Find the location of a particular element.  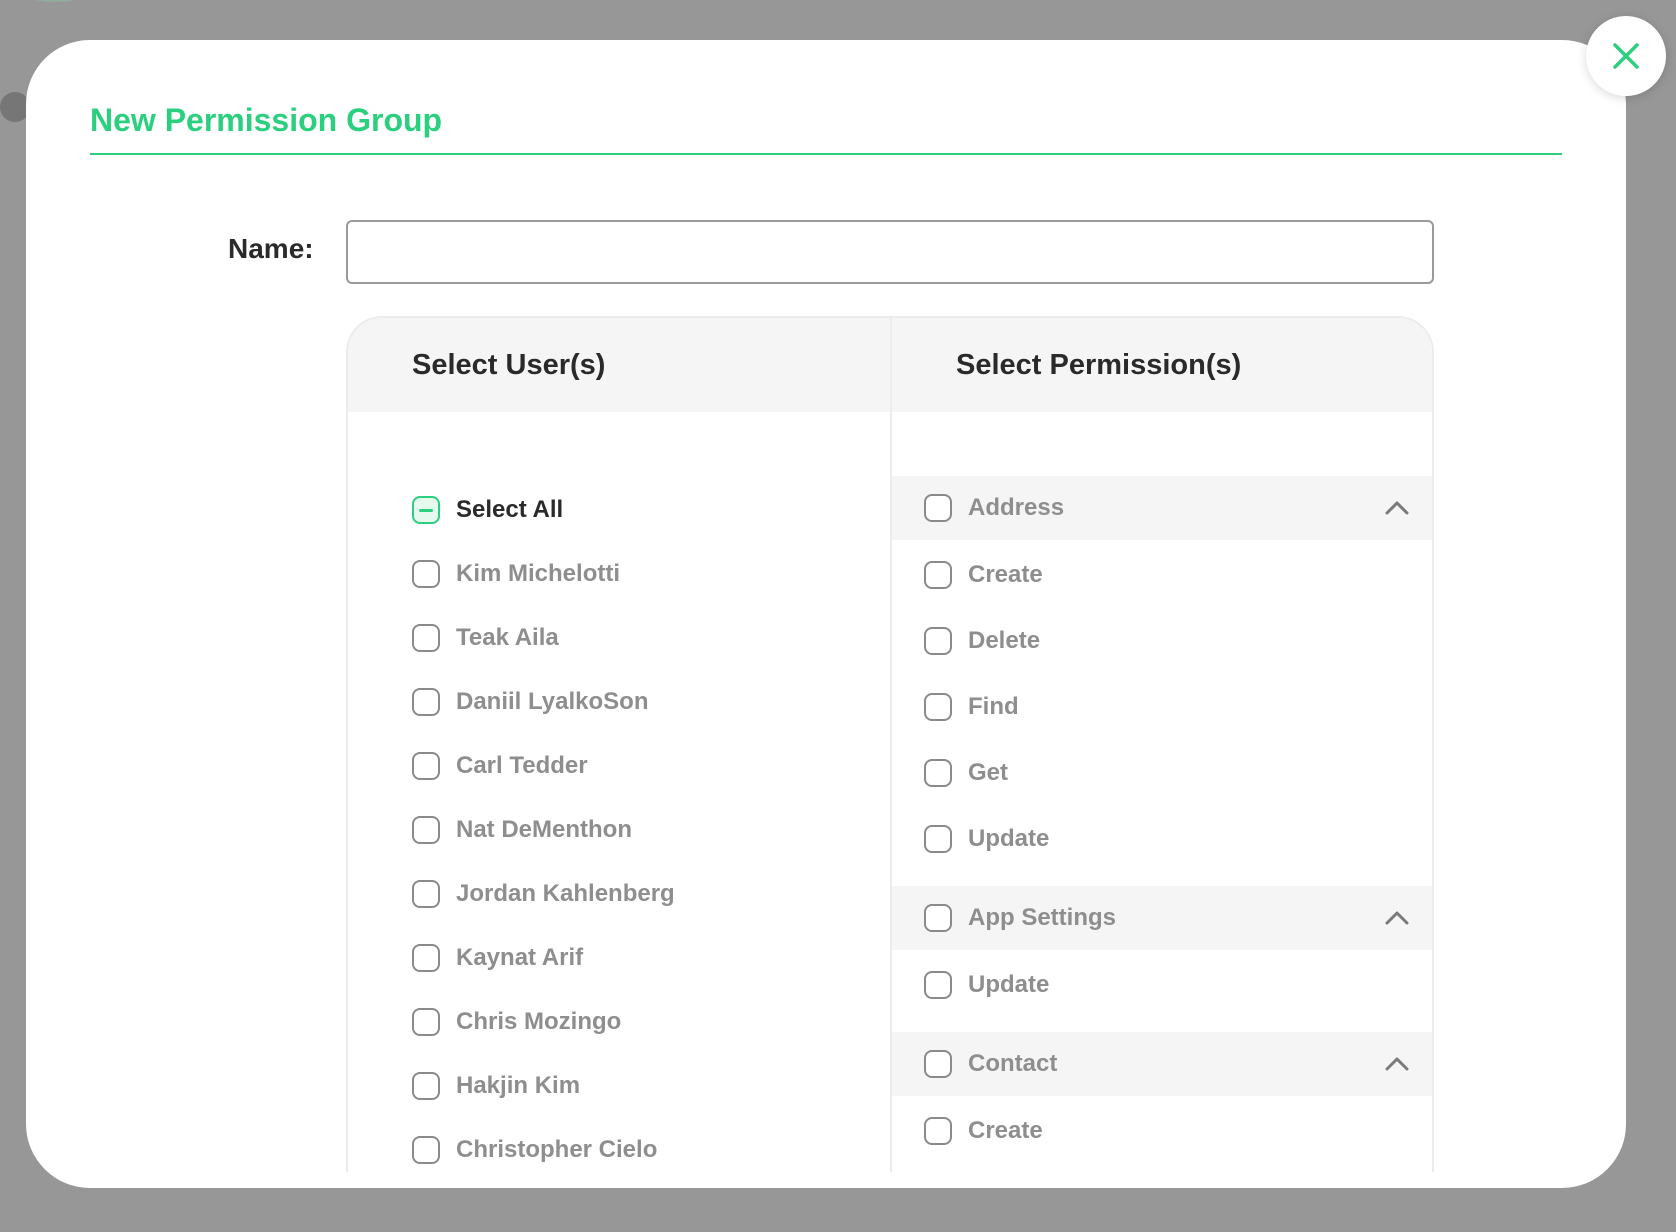

permission-group-row: Contact is located at coordinates (1162, 1064).